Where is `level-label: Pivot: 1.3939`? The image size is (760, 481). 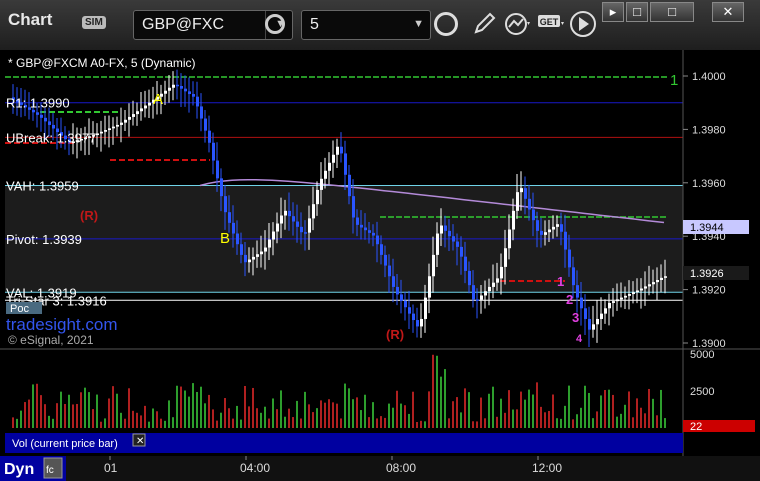 level-label: Pivot: 1.3939 is located at coordinates (44, 239).